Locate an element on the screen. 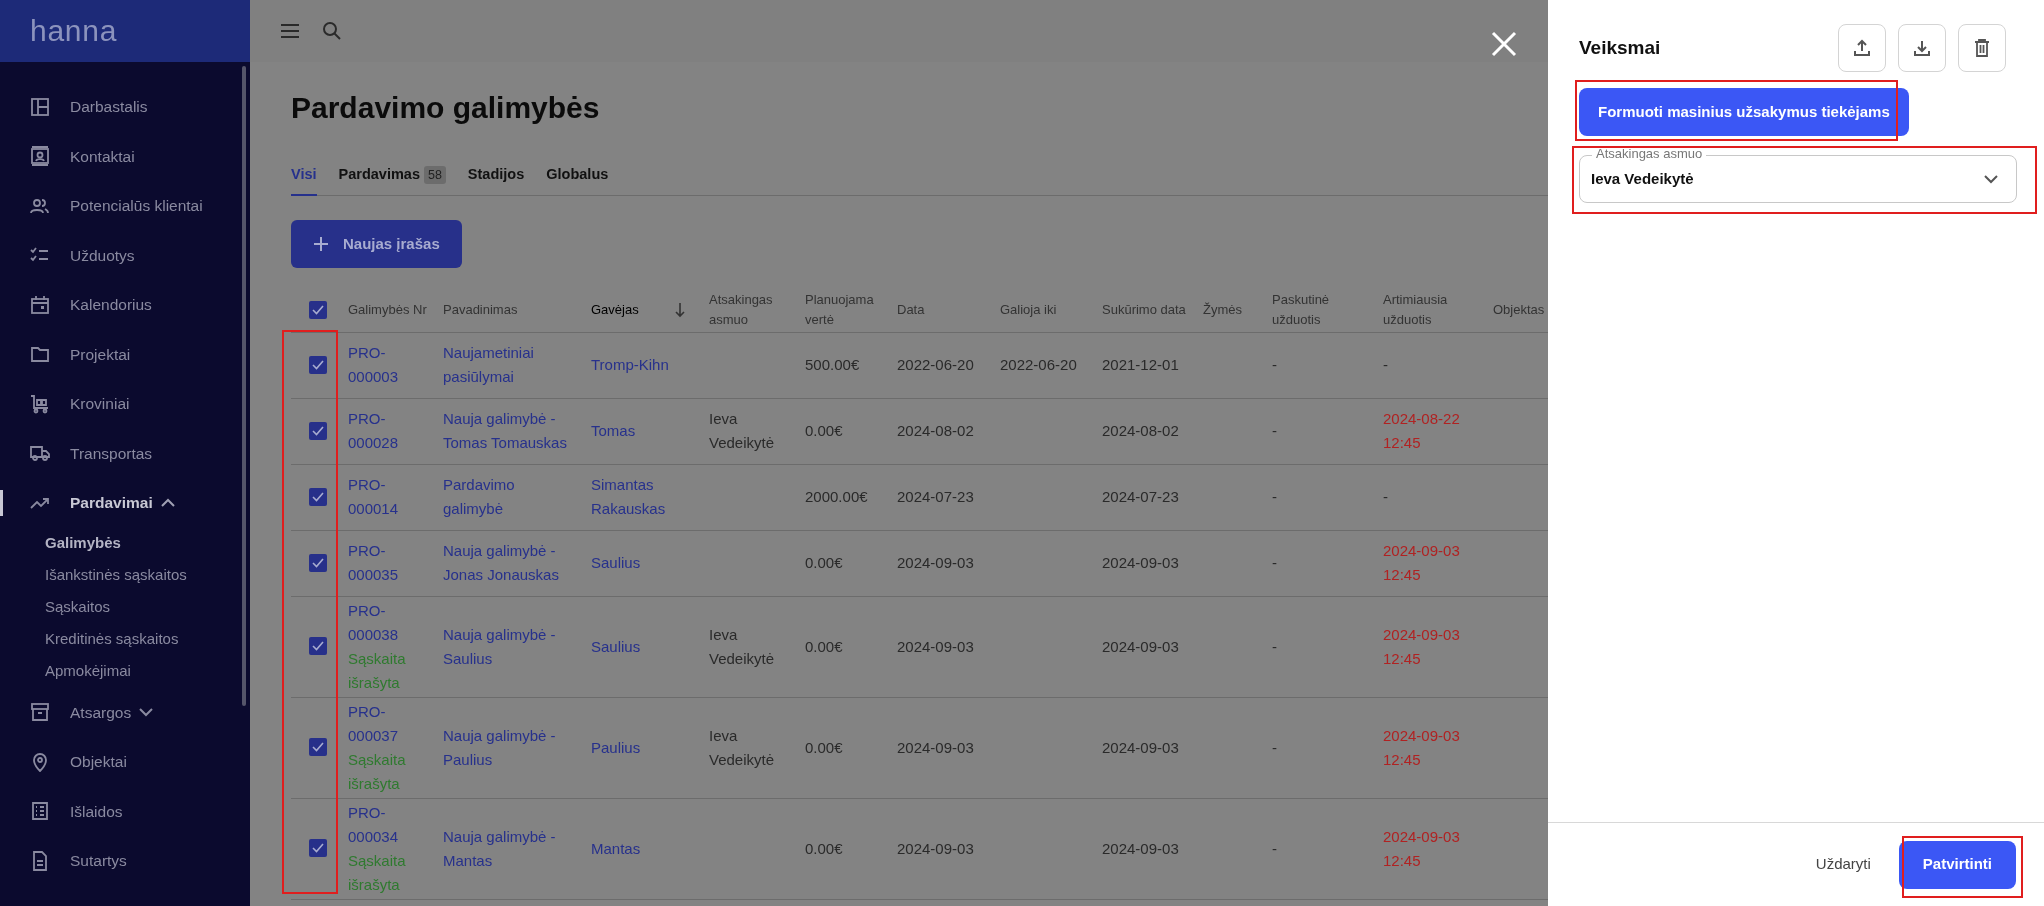  opportunity-name-link: Pardavimo galimybė is located at coordinates (505, 497).